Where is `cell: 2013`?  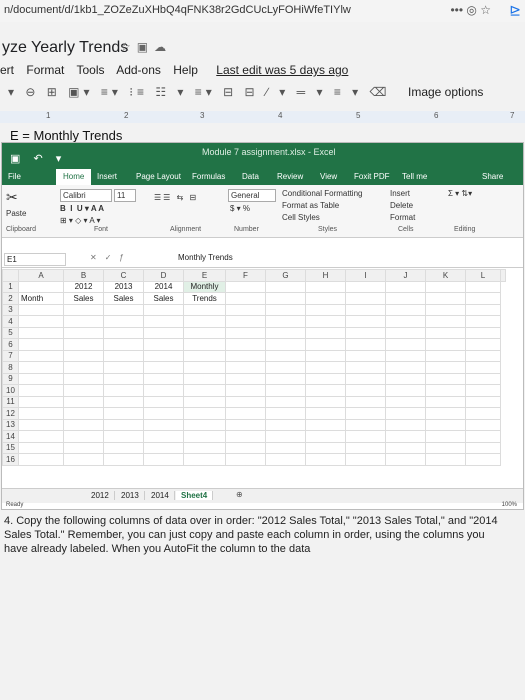 cell: 2013 is located at coordinates (123, 286).